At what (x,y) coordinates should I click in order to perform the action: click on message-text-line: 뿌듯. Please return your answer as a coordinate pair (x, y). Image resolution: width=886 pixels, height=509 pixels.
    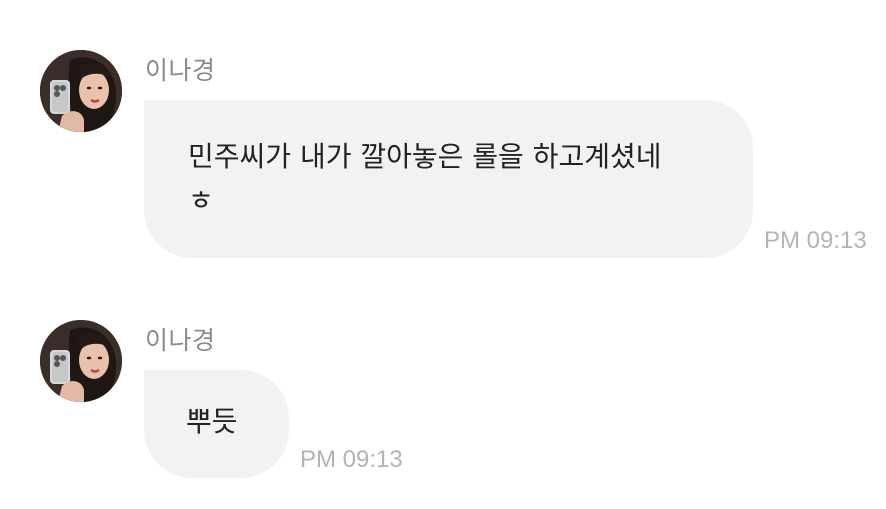
    Looking at the image, I should click on (212, 421).